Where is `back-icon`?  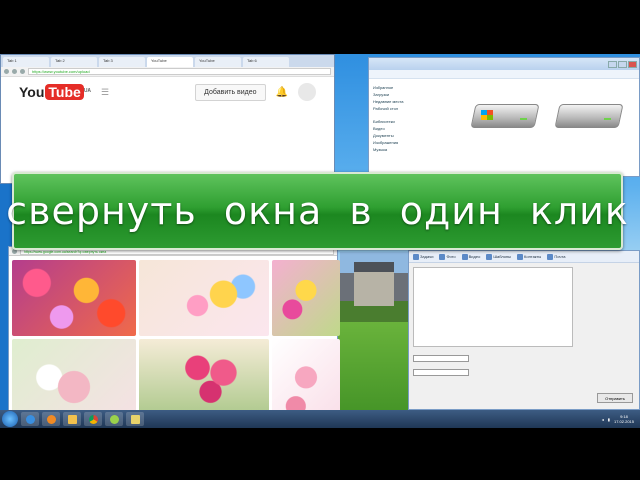
back-icon is located at coordinates (6, 71).